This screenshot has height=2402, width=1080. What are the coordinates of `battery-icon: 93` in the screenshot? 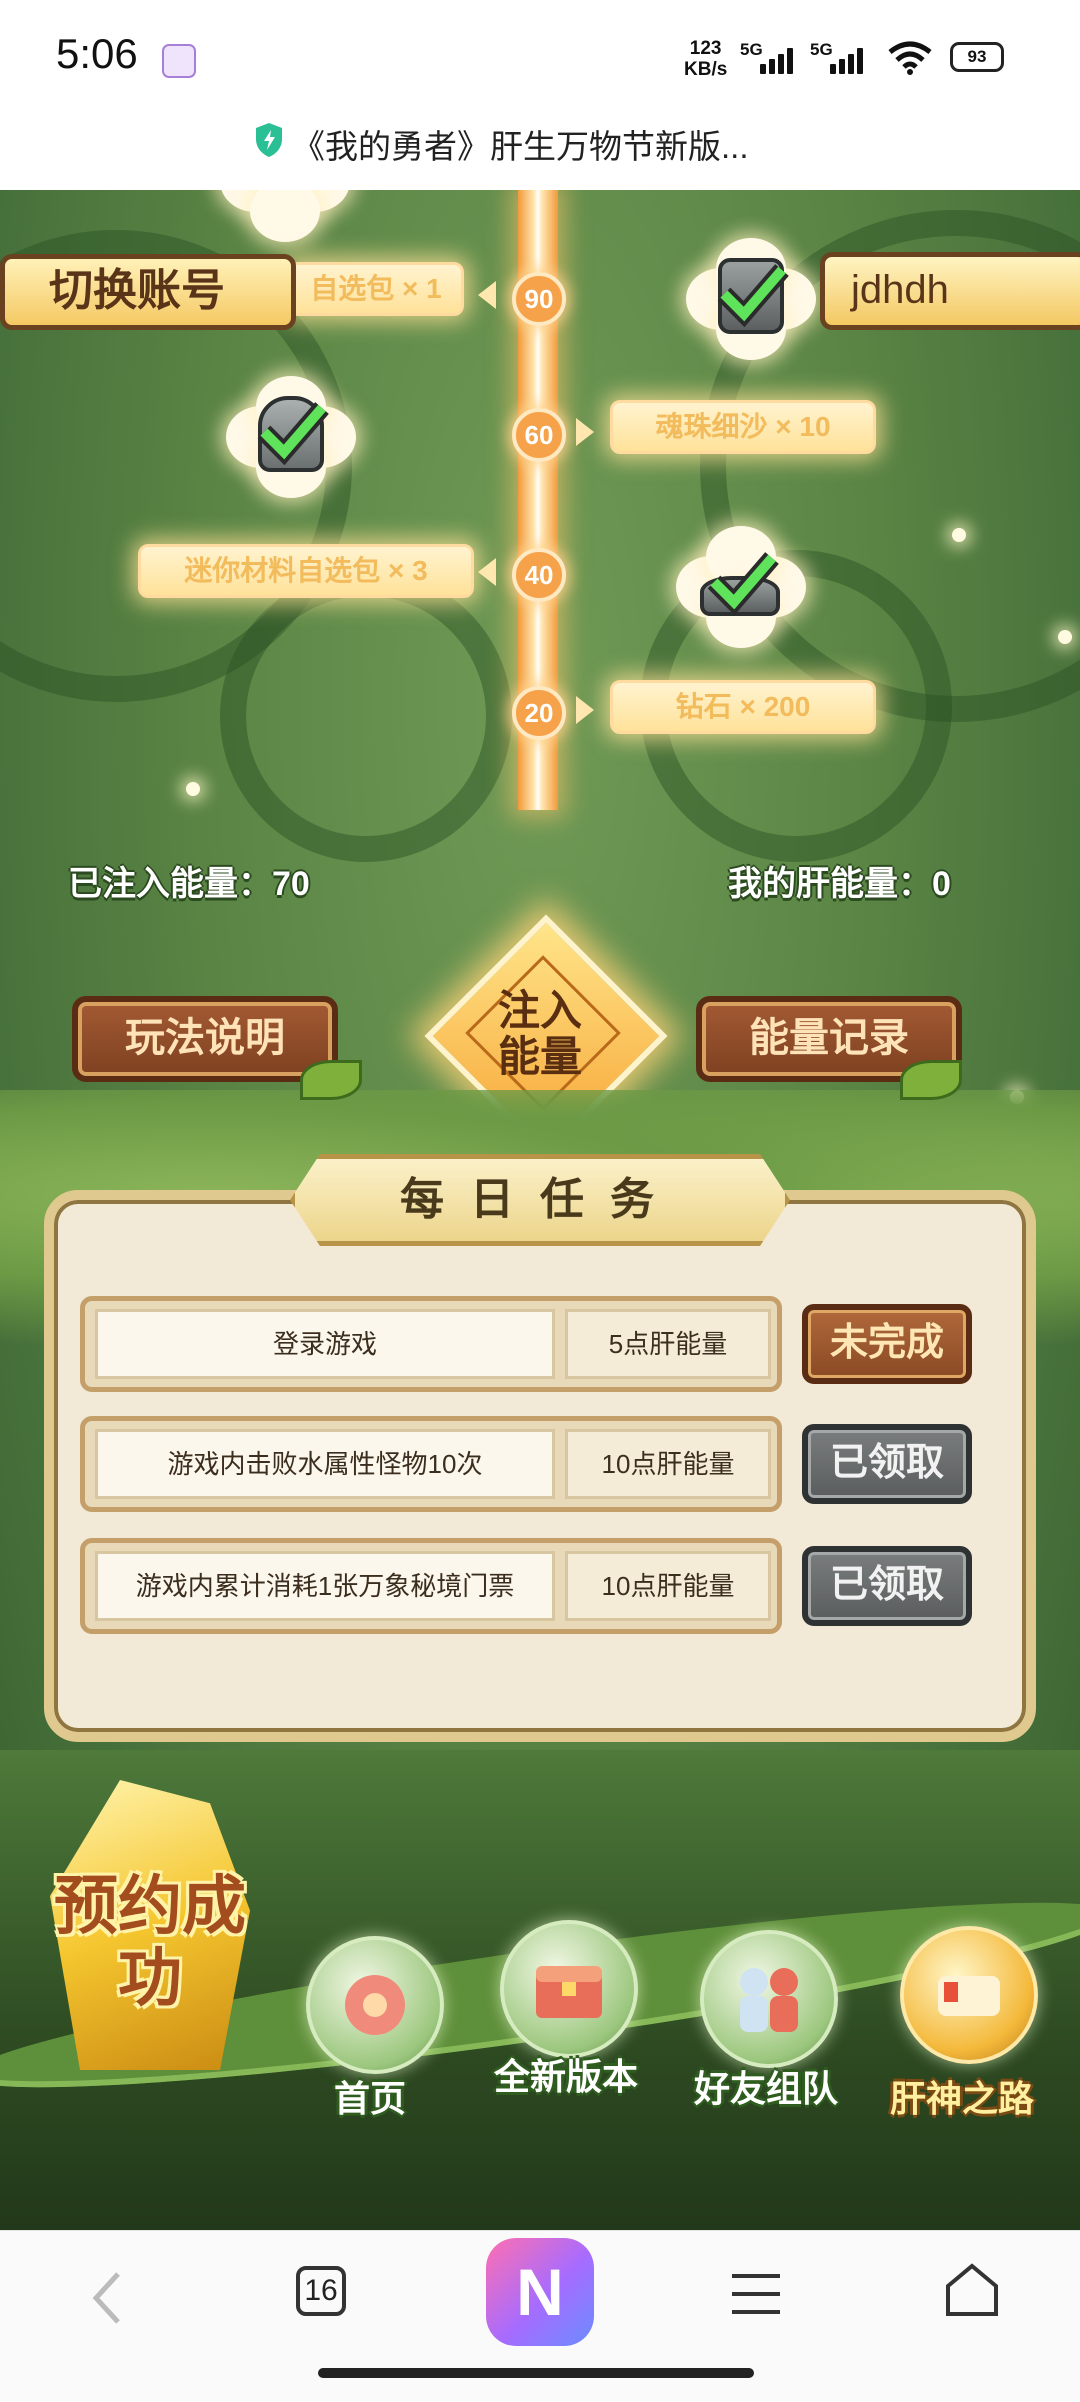 It's located at (977, 57).